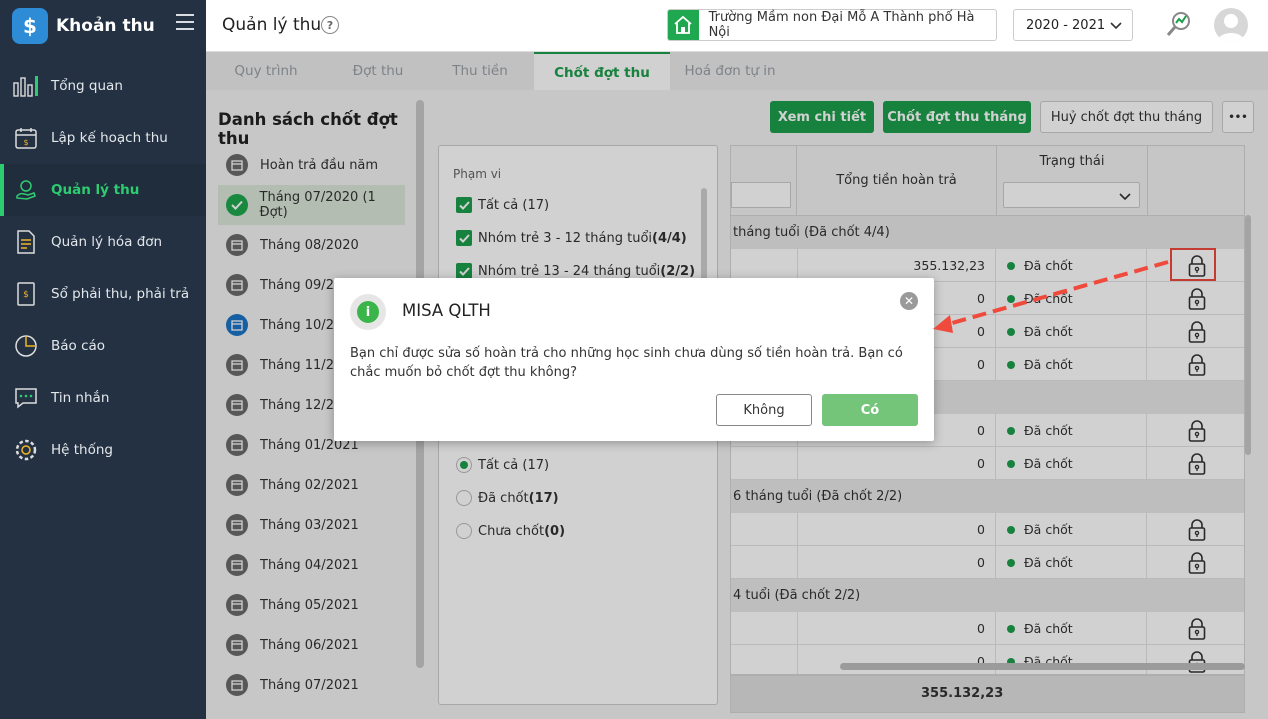  I want to click on sidebar-item-label: Hệ thống, so click(82, 450).